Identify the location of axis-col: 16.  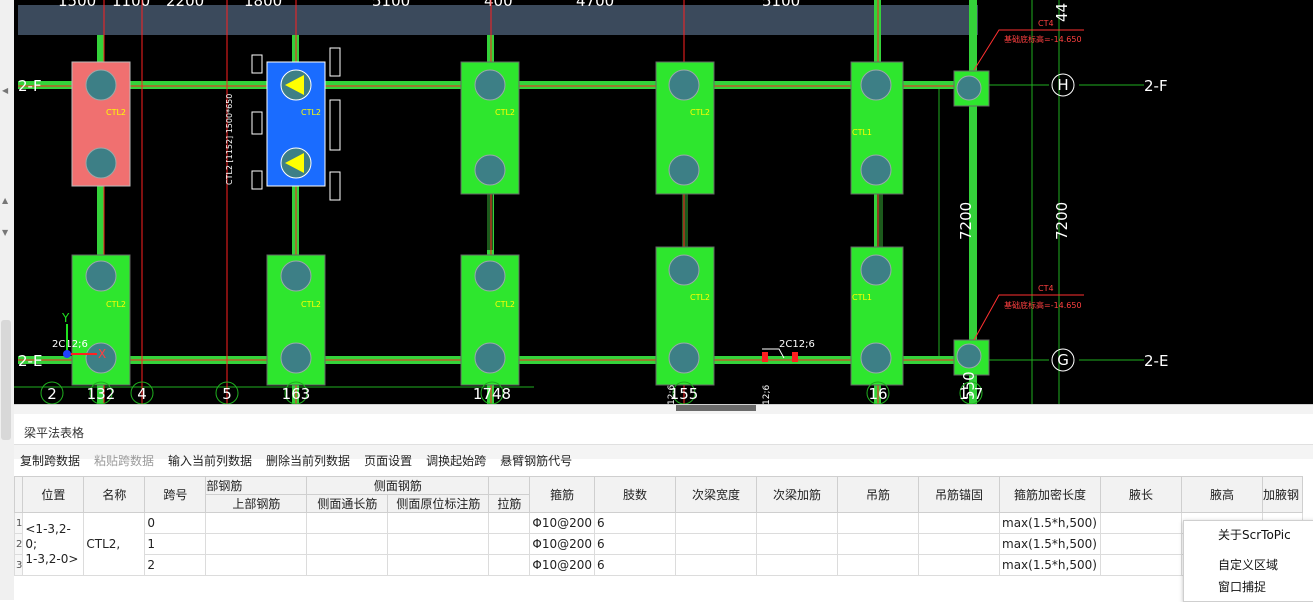
(877, 394).